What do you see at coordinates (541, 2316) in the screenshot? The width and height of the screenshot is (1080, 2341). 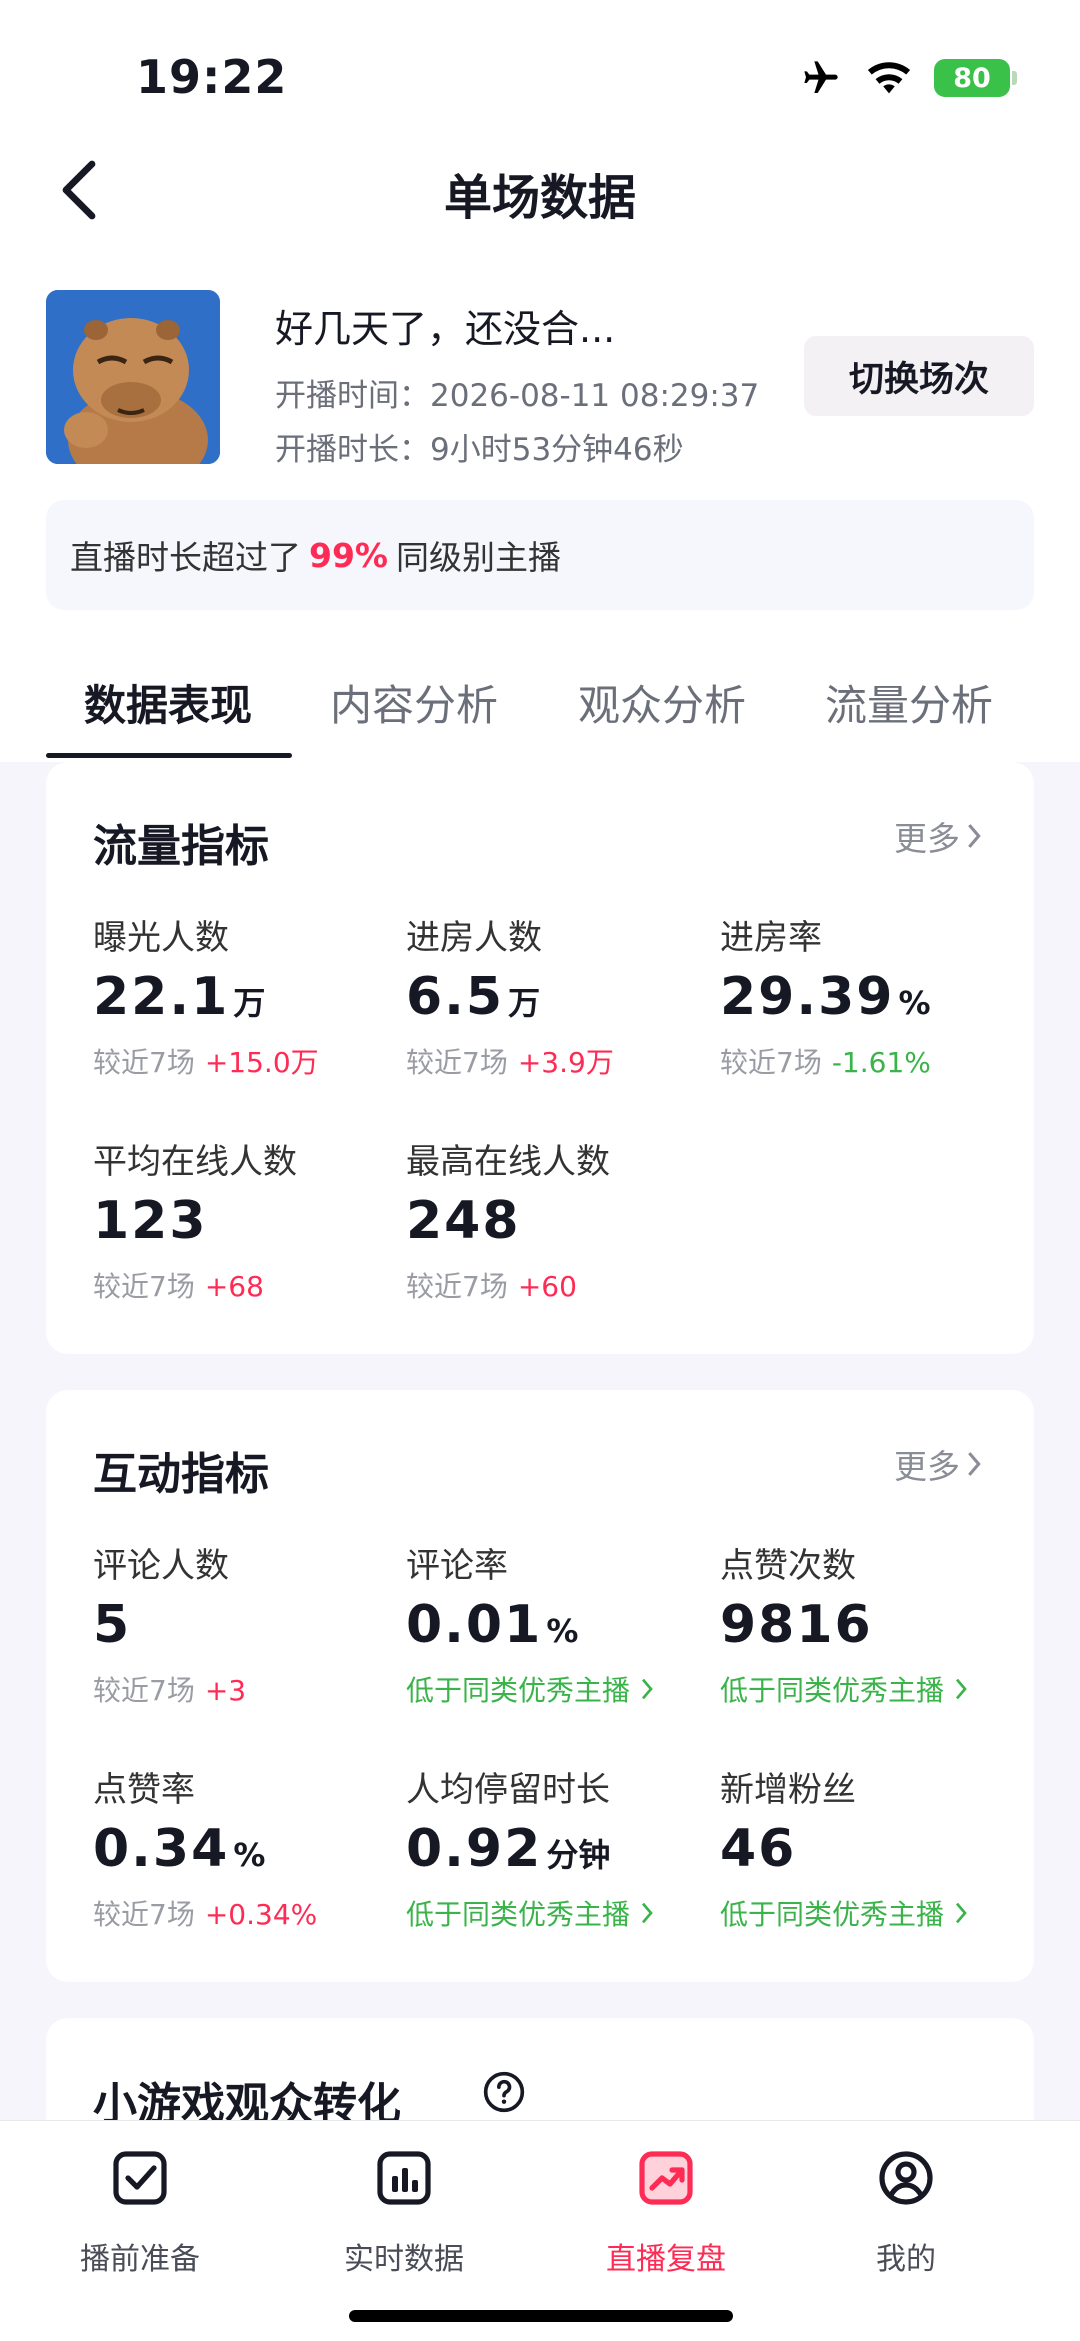 I see `home-indicator` at bounding box center [541, 2316].